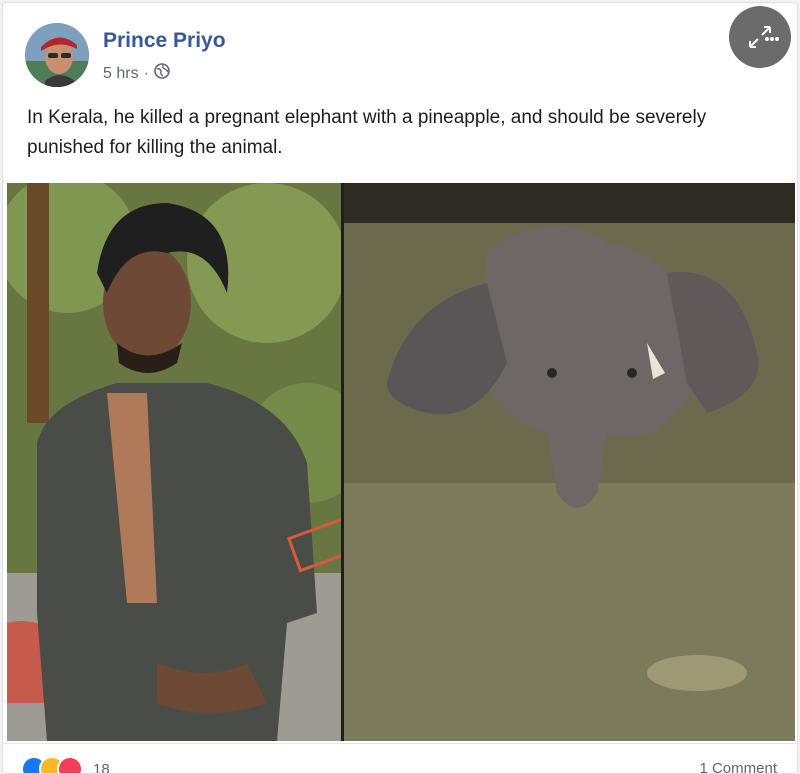 This screenshot has height=774, width=800. What do you see at coordinates (764, 37) in the screenshot?
I see `expand-icon` at bounding box center [764, 37].